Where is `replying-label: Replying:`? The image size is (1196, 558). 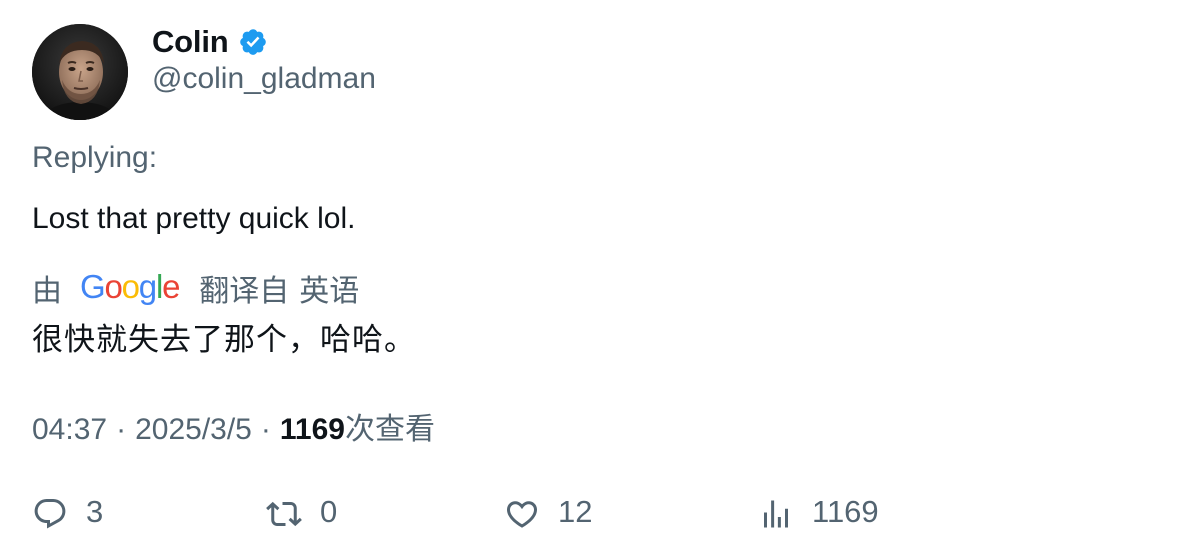 replying-label: Replying: is located at coordinates (95, 157).